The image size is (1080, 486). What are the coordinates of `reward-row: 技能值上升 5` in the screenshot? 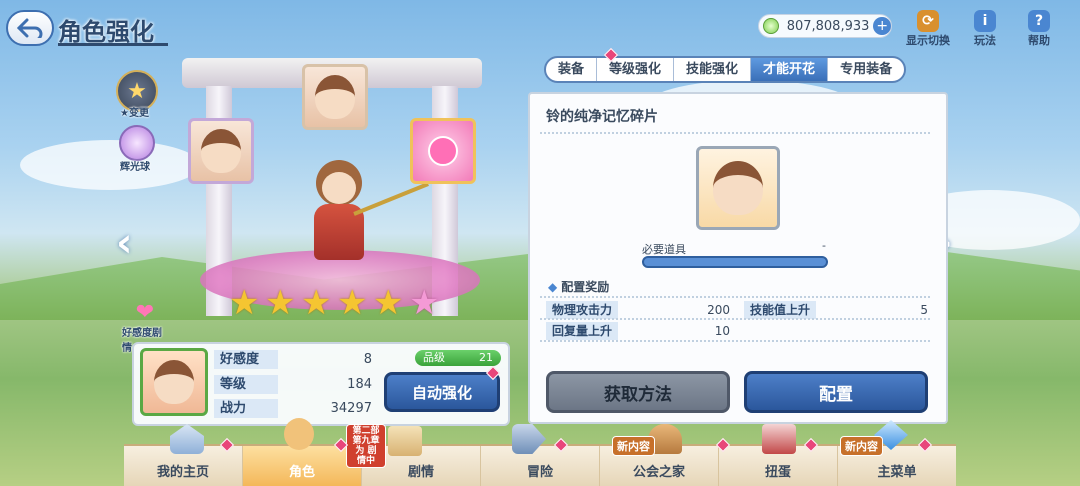 It's located at (836, 310).